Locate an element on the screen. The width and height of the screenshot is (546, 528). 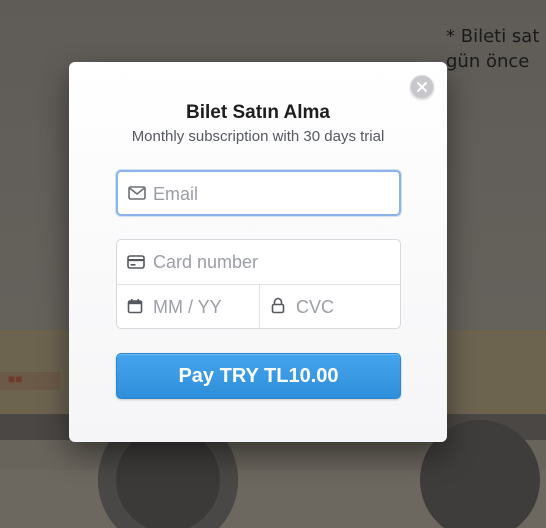
email-field is located at coordinates (258, 193).